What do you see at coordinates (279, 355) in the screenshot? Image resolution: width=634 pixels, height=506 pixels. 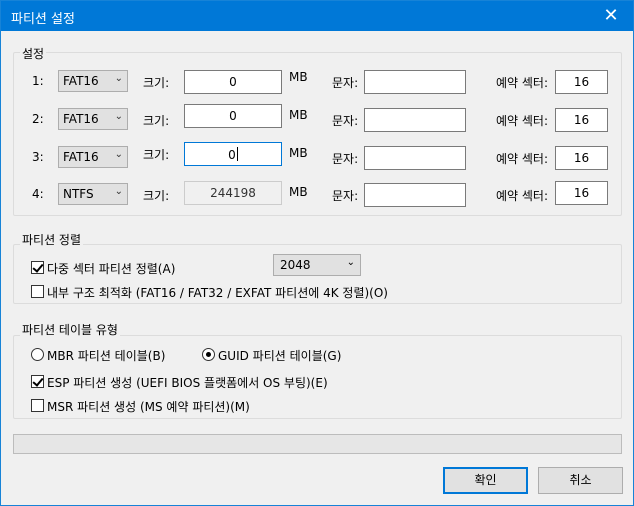 I see `gpt-label: GUID 파티션 테이블(G)` at bounding box center [279, 355].